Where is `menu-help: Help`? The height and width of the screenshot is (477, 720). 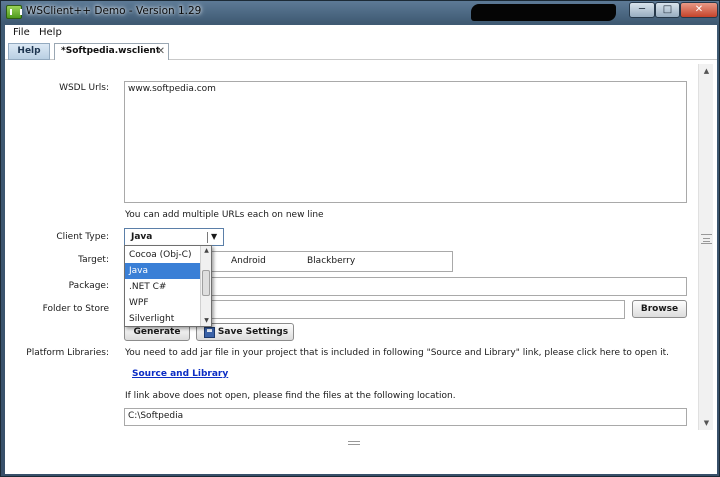
menu-help: Help is located at coordinates (50, 32).